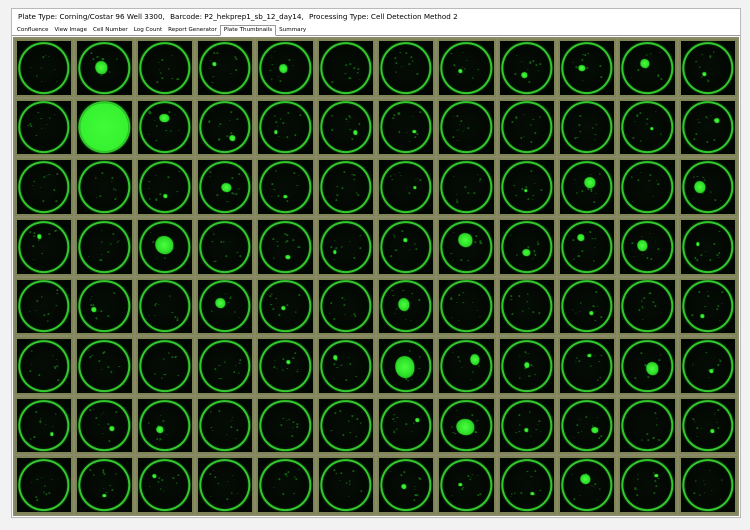 This screenshot has width=750, height=530. What do you see at coordinates (164, 187) in the screenshot?
I see `well-thumbnail-C3` at bounding box center [164, 187].